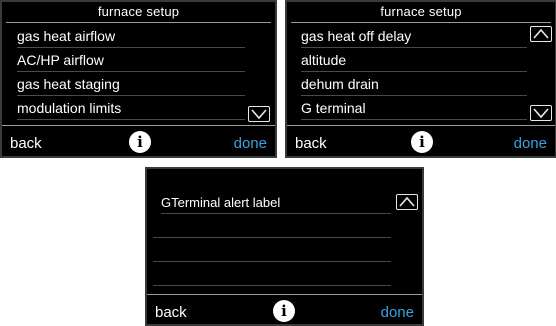 The width and height of the screenshot is (556, 326). I want to click on menu-item-label: gas heat off delay, so click(356, 36).